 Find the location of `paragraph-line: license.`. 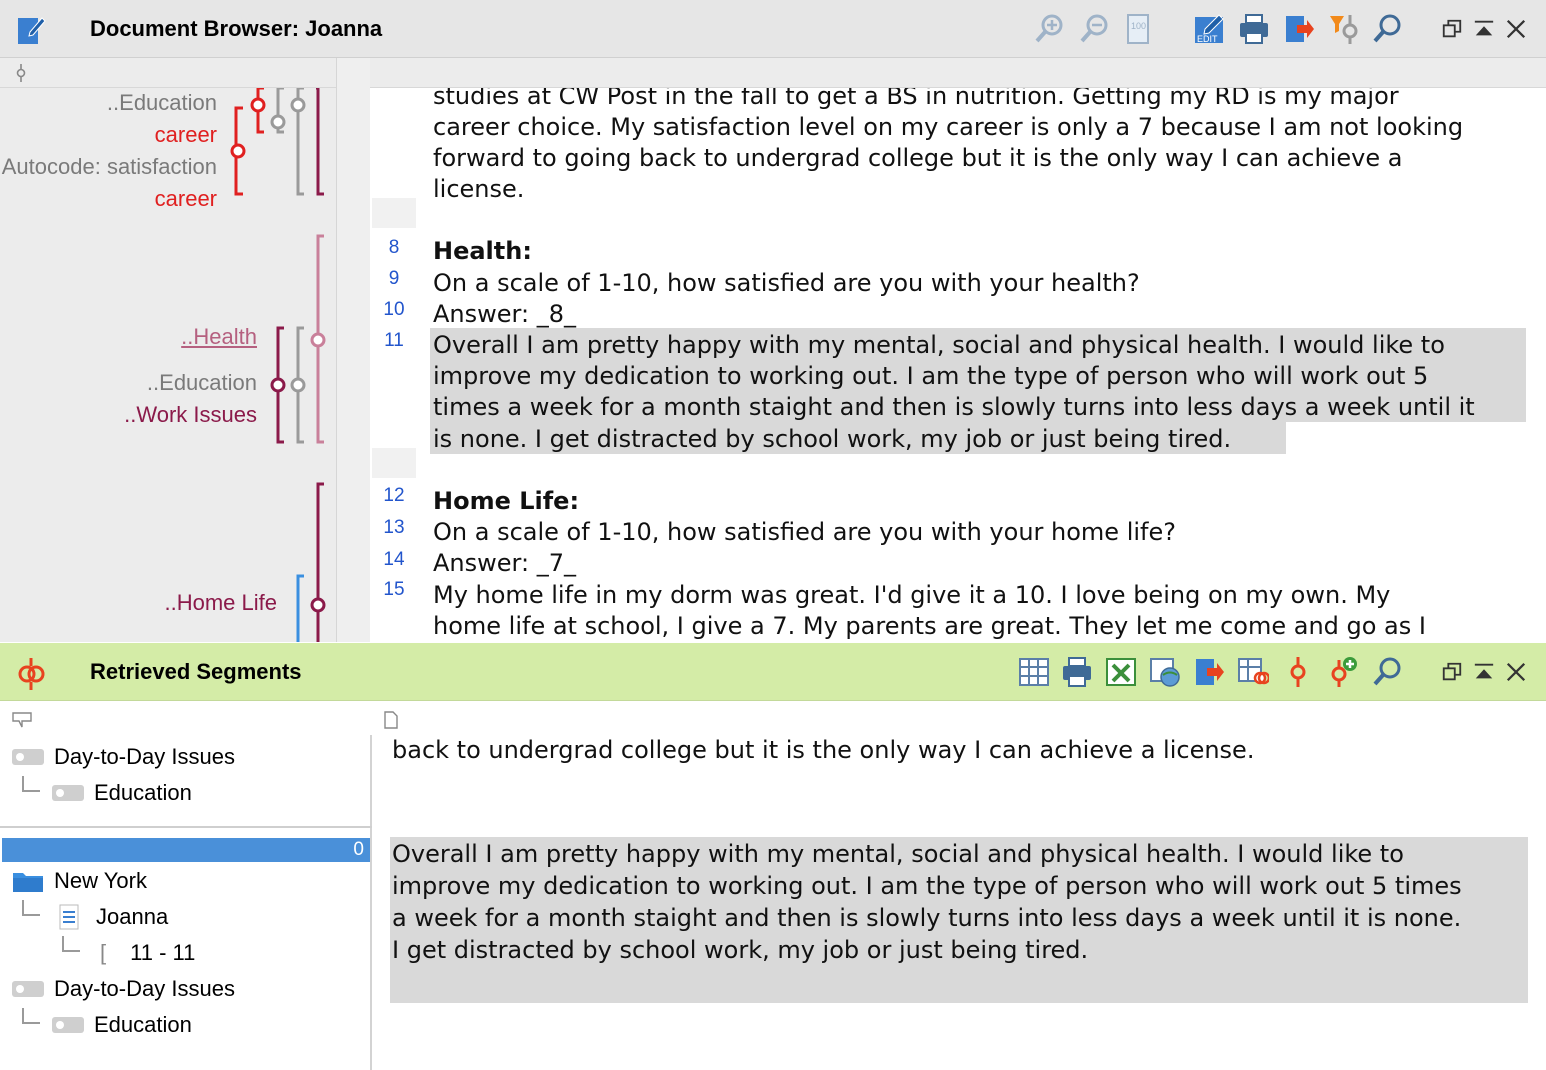

paragraph-line: license. is located at coordinates (479, 189).